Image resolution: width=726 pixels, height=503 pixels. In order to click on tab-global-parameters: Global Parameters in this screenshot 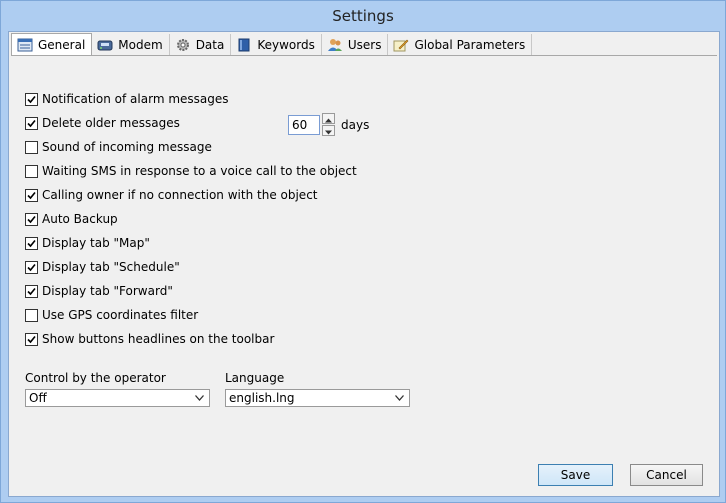, I will do `click(460, 44)`.